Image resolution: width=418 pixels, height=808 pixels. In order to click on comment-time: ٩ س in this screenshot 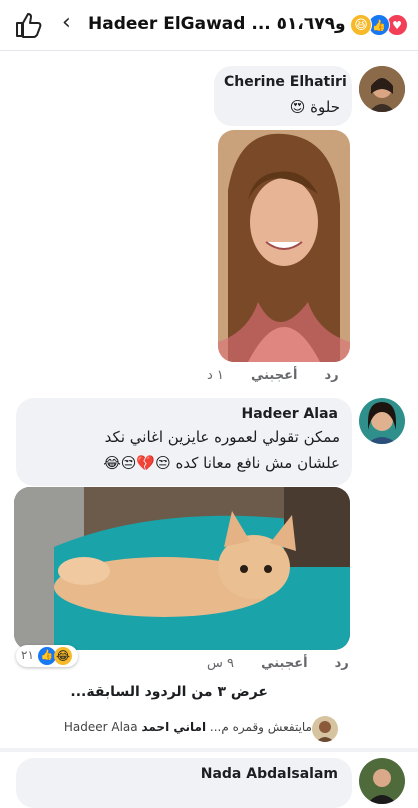, I will do `click(220, 663)`.